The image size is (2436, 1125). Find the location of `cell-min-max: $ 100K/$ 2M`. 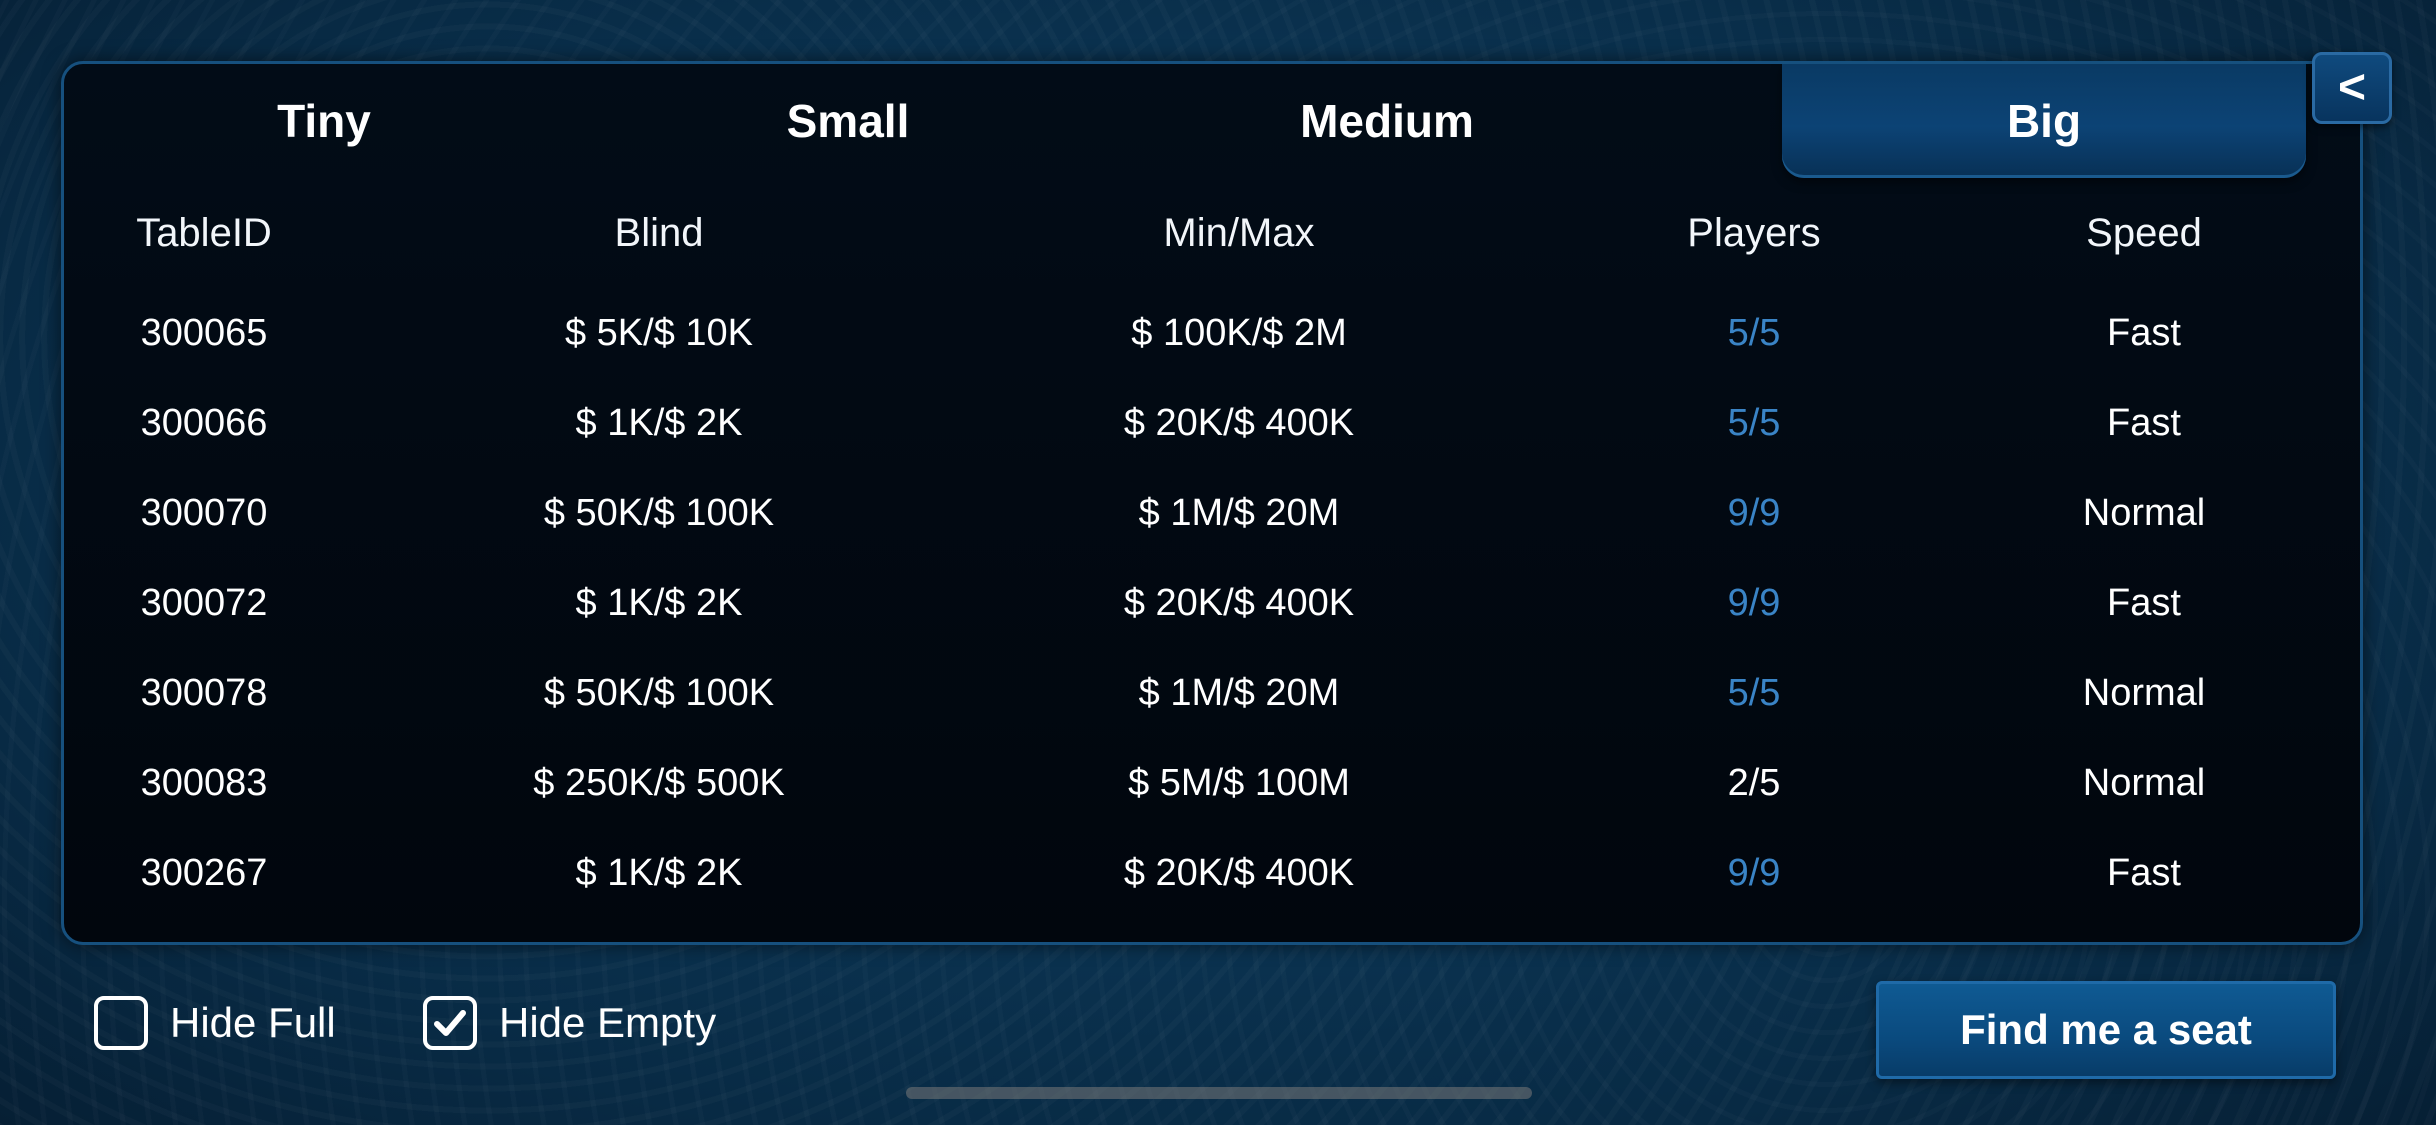

cell-min-max: $ 100K/$ 2M is located at coordinates (1239, 332).